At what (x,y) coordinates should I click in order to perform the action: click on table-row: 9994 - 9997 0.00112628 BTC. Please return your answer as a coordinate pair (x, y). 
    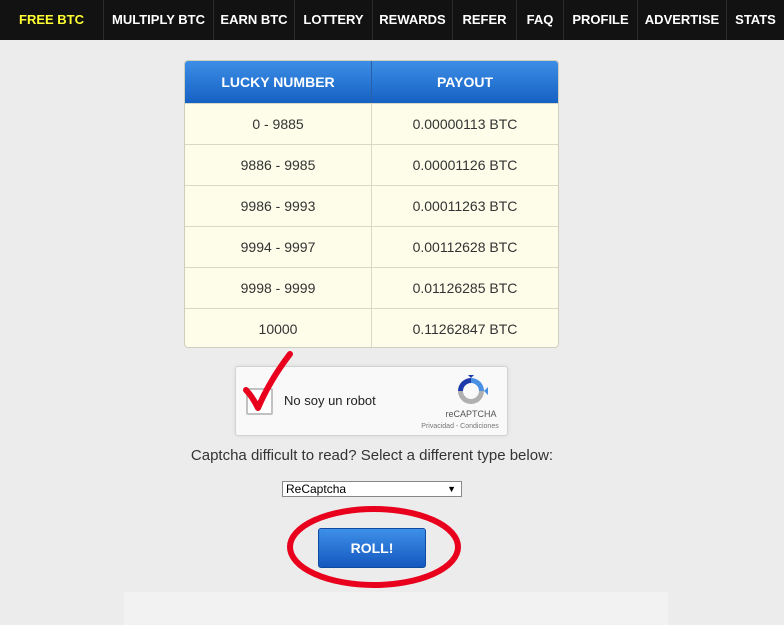
    Looking at the image, I should click on (371, 246).